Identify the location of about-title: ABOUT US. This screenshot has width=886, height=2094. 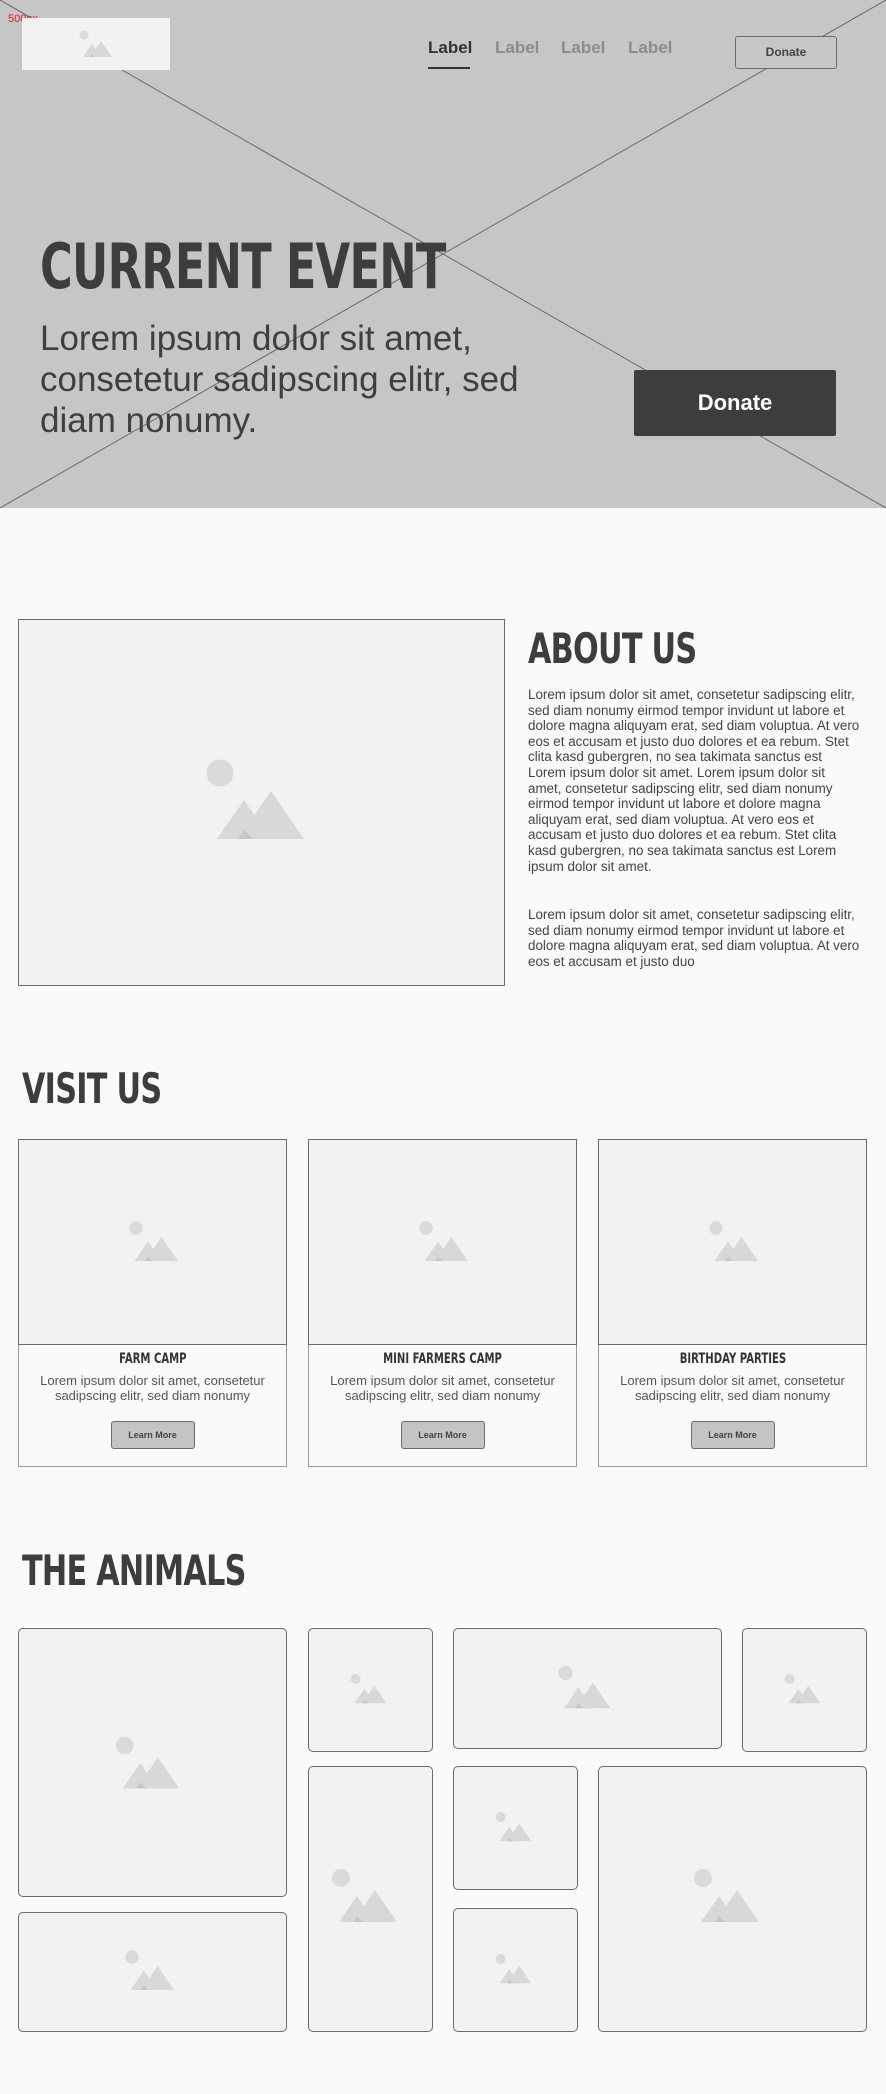
(612, 648).